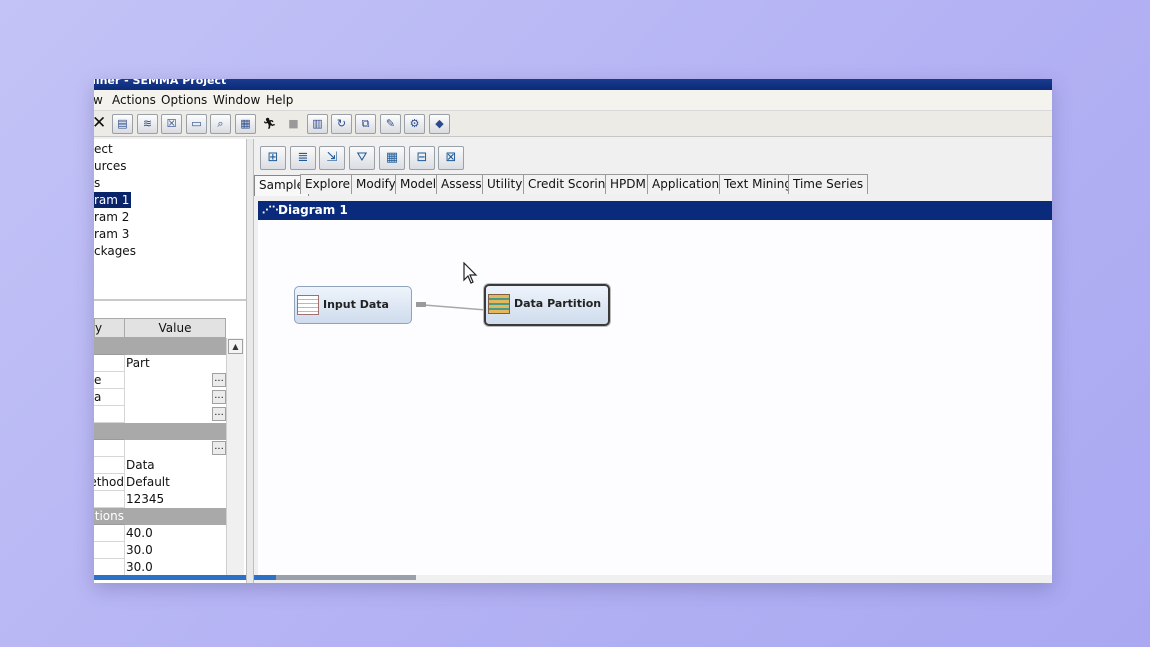 The width and height of the screenshot is (1150, 647). I want to click on node-input-data: Input Data, so click(353, 305).